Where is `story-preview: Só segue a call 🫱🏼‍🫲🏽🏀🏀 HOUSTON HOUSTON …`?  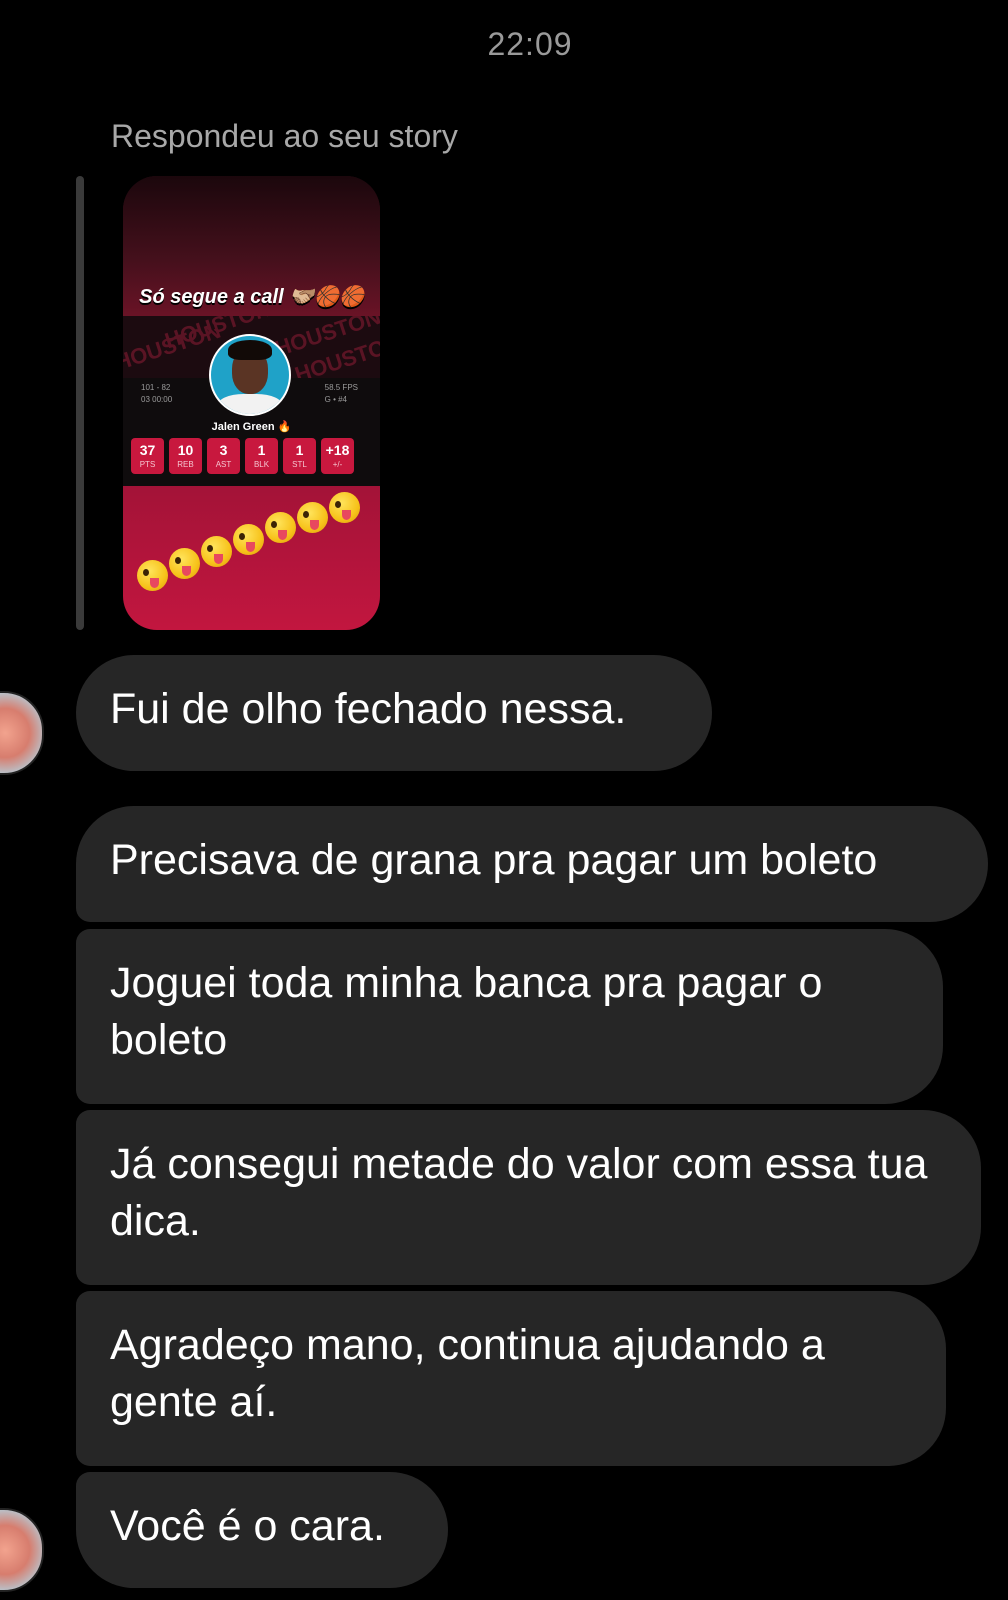 story-preview: Só segue a call 🫱🏼‍🫲🏽🏀🏀 HOUSTON HOUSTON … is located at coordinates (251, 403).